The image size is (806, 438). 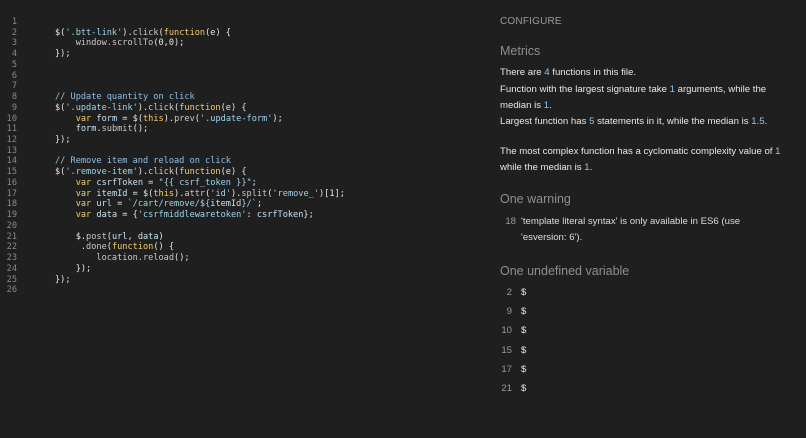 What do you see at coordinates (220, 193) in the screenshot?
I see `code-token: 'id'` at bounding box center [220, 193].